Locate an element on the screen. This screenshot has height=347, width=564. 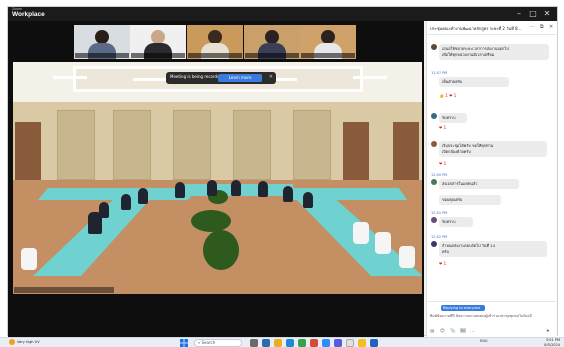
clock: 3:01 PM 8/5/2024 is located at coordinates (545, 342).